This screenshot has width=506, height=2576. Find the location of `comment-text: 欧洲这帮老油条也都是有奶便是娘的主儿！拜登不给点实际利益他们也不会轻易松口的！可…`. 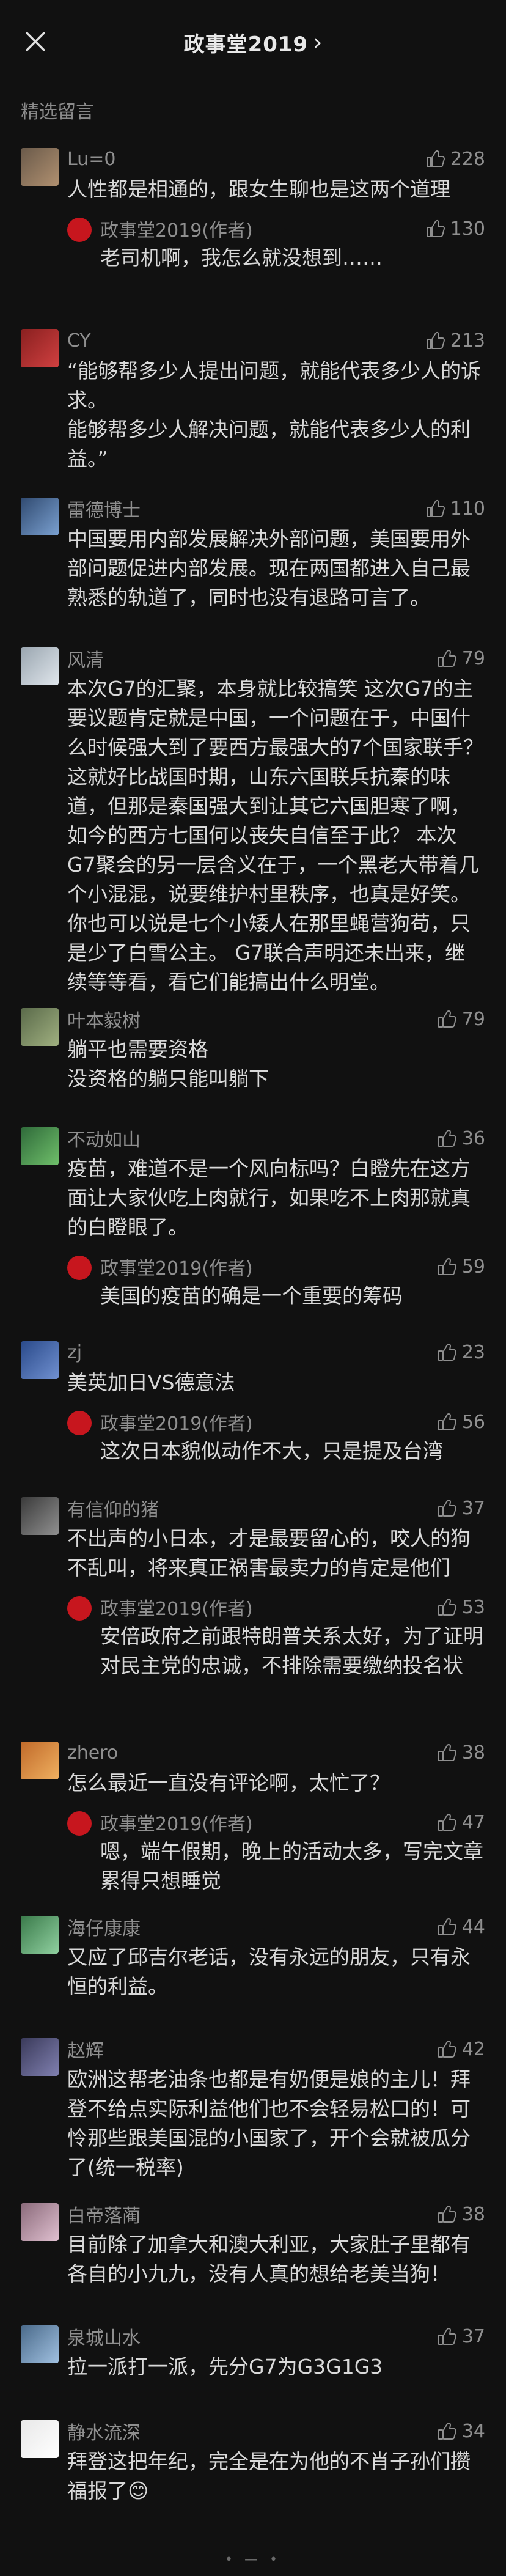

comment-text: 欧洲这帮老油条也都是有奶便是娘的主儿！拜登不给点实际利益他们也不会轻易松口的！可… is located at coordinates (269, 2123).